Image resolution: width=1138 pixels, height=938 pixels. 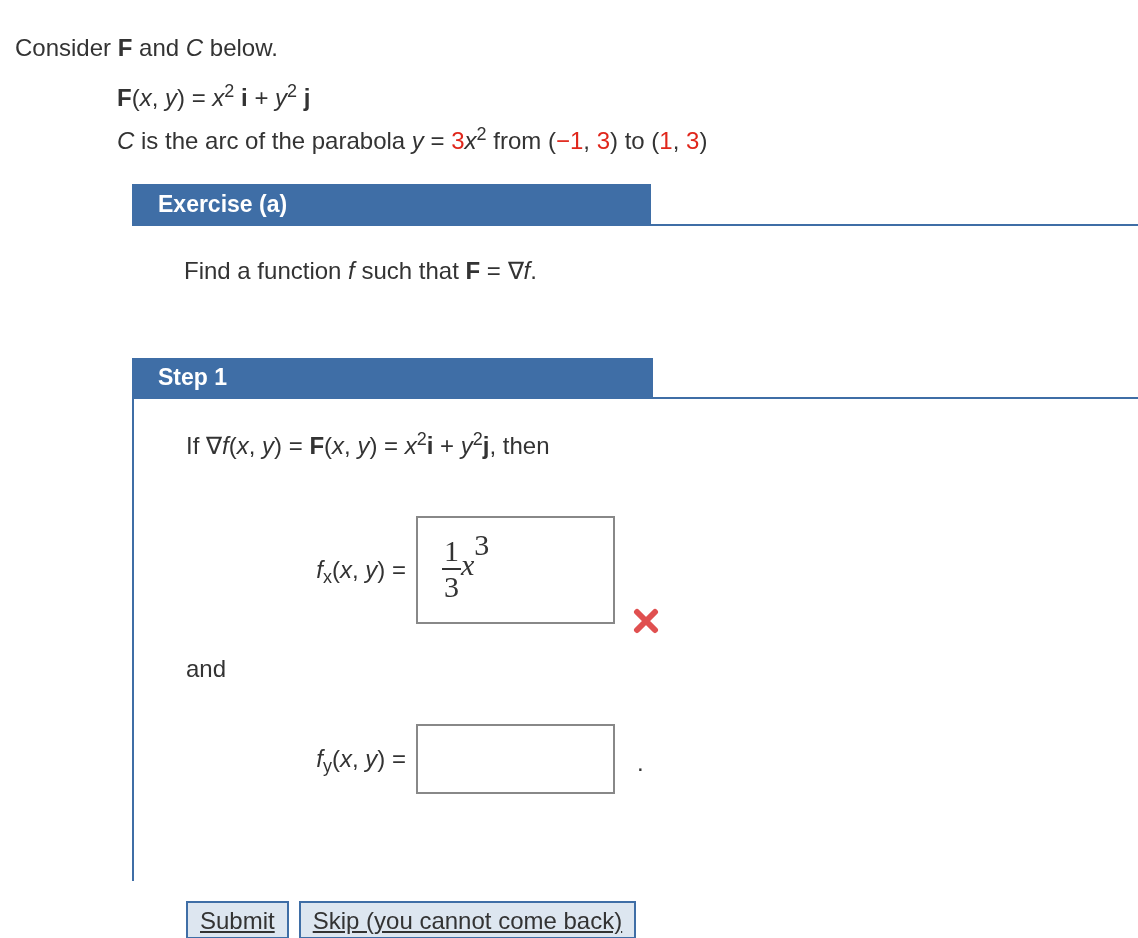 What do you see at coordinates (361, 759) in the screenshot?
I see `answer-label: f$_{y}$(x, y) =` at bounding box center [361, 759].